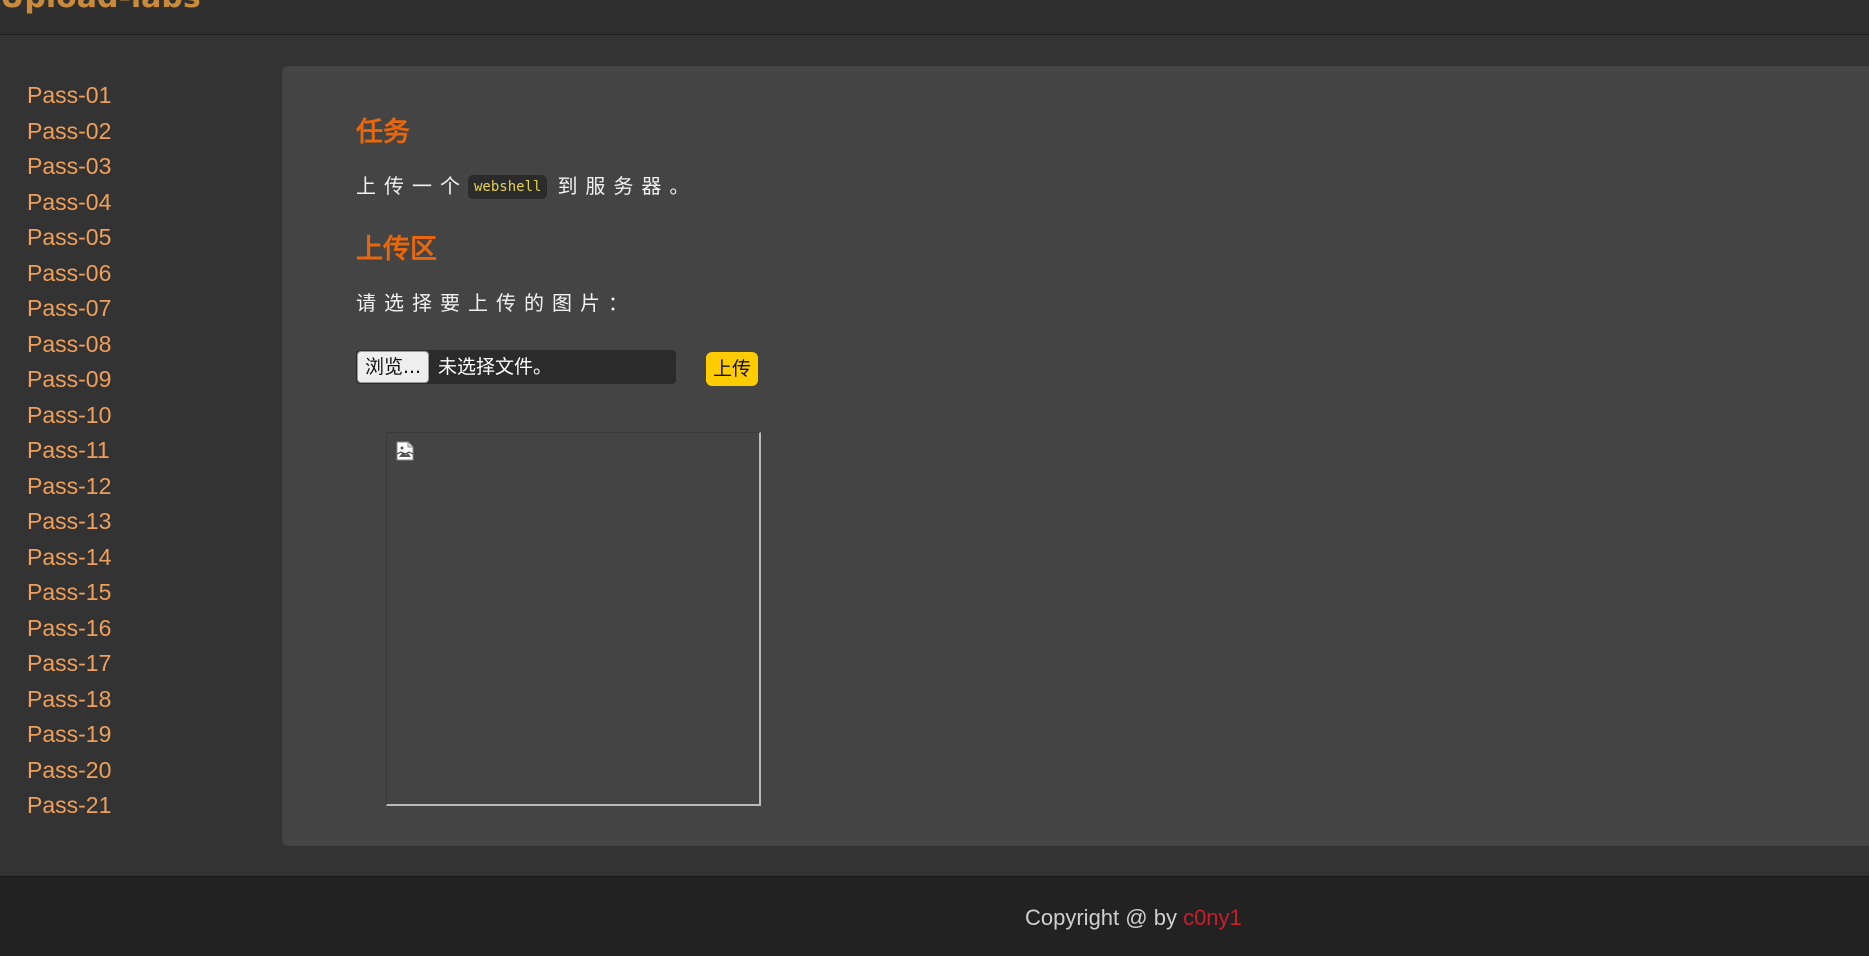 The height and width of the screenshot is (956, 1869). What do you see at coordinates (1212, 917) in the screenshot?
I see `author-link: c0ny1` at bounding box center [1212, 917].